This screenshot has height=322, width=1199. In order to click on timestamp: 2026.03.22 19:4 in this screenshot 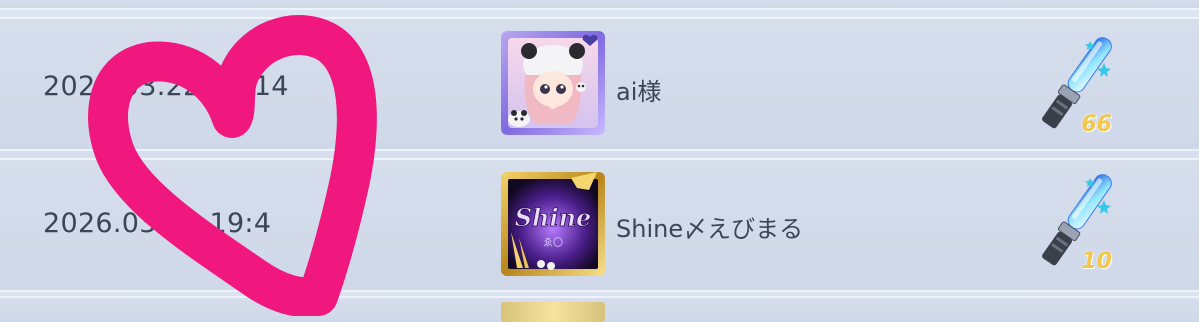, I will do `click(157, 223)`.